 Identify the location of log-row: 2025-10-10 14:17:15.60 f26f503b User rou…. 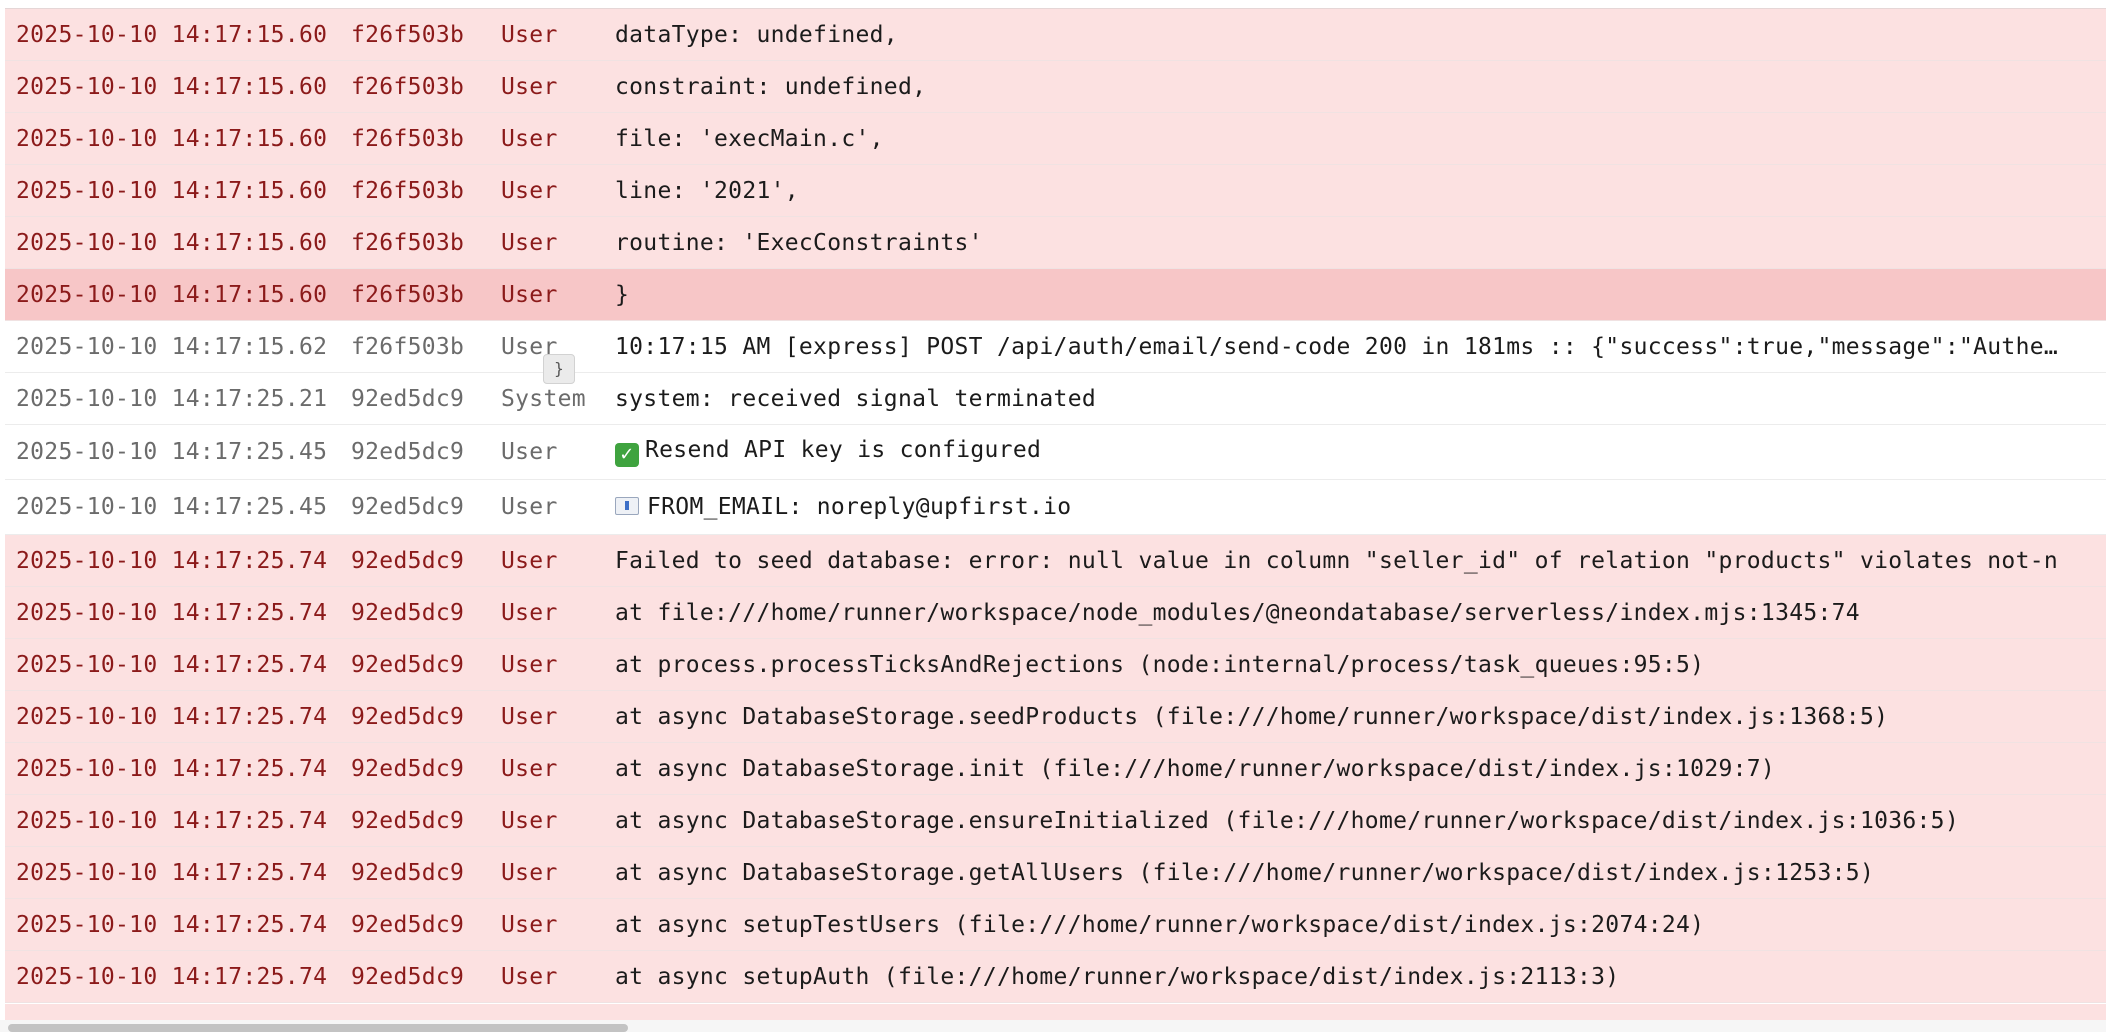
(1055, 243).